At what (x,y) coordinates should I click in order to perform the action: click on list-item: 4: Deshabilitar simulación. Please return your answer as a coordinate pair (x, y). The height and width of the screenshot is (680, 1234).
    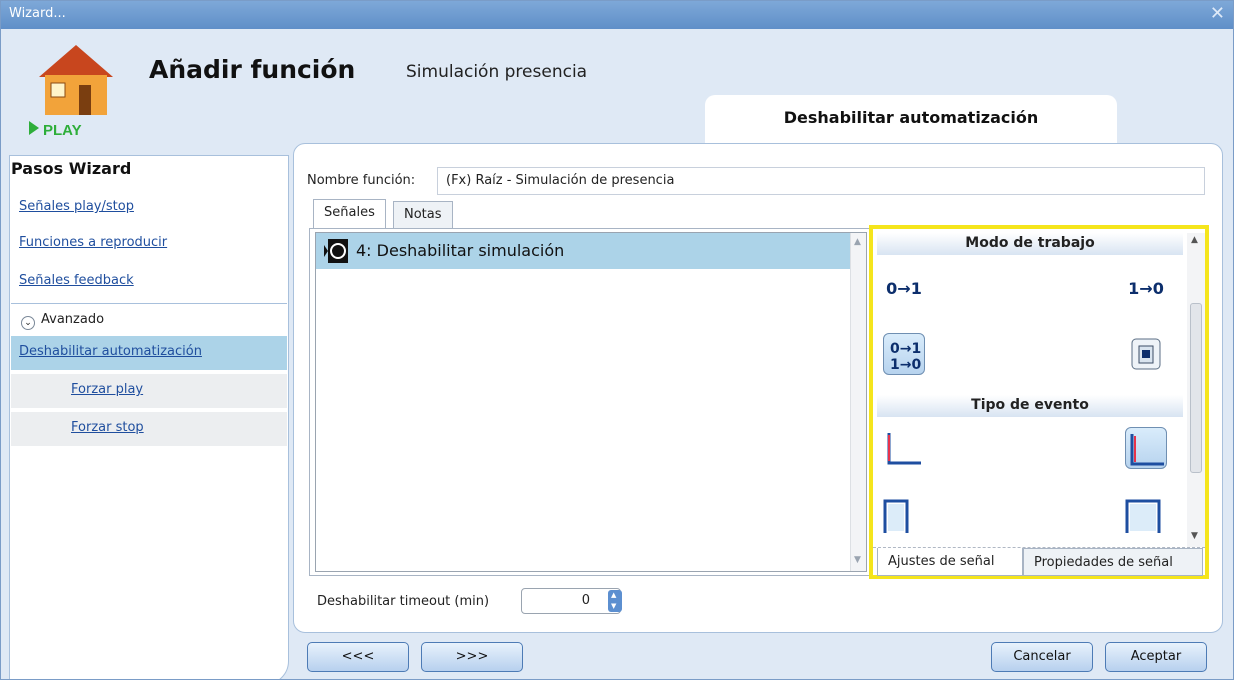
    Looking at the image, I should click on (584, 251).